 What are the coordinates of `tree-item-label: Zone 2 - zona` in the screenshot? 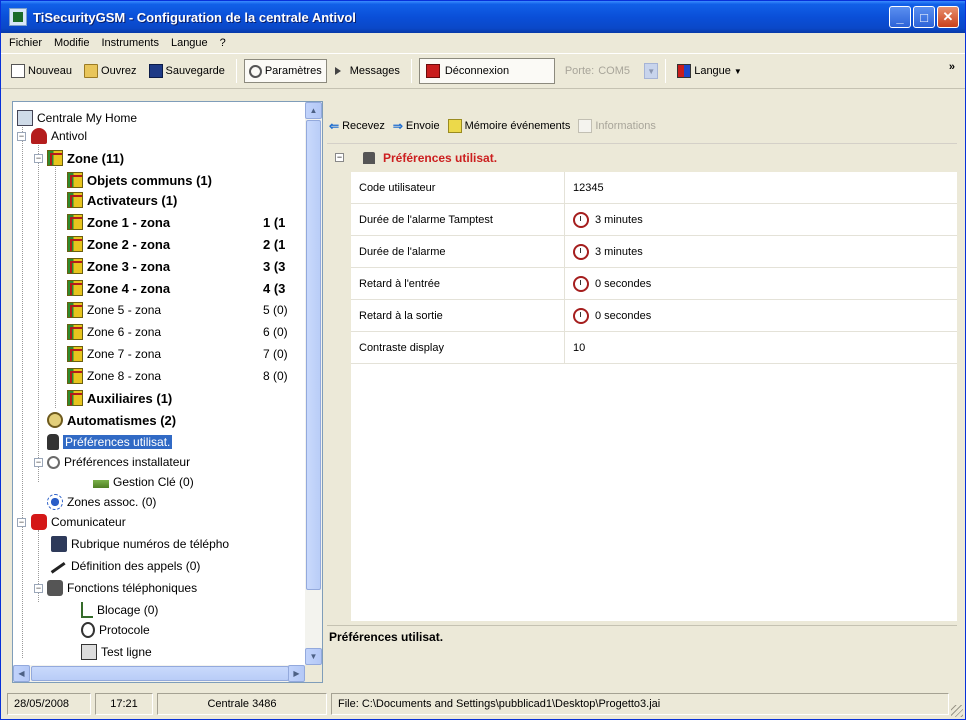 It's located at (129, 244).